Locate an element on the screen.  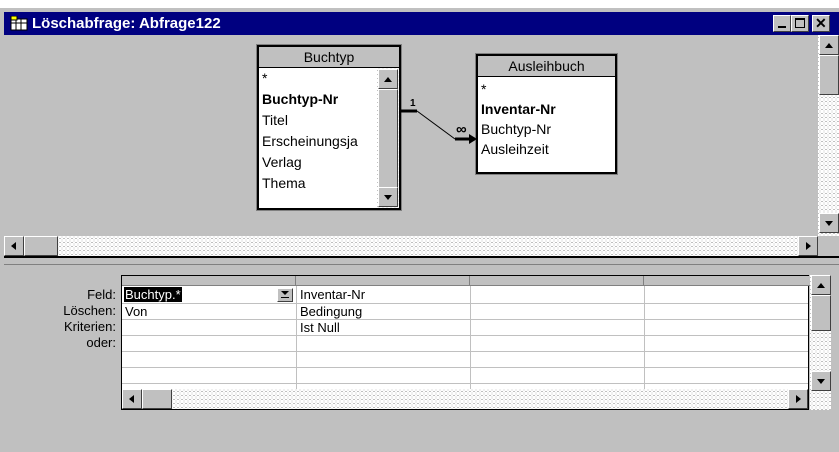
close-button: ✕ is located at coordinates (821, 23).